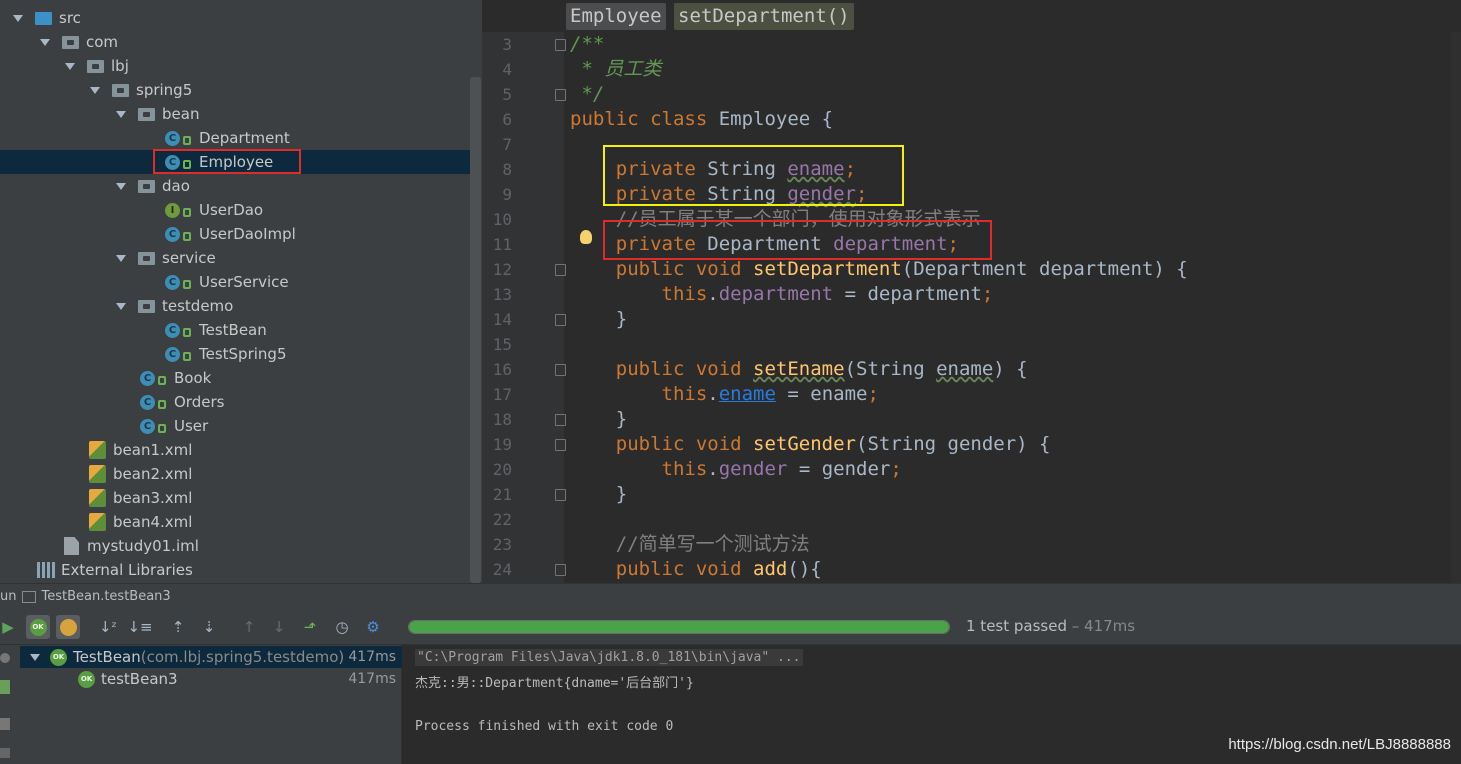 The image size is (1461, 764). I want to click on code-token: ., so click(713, 294).